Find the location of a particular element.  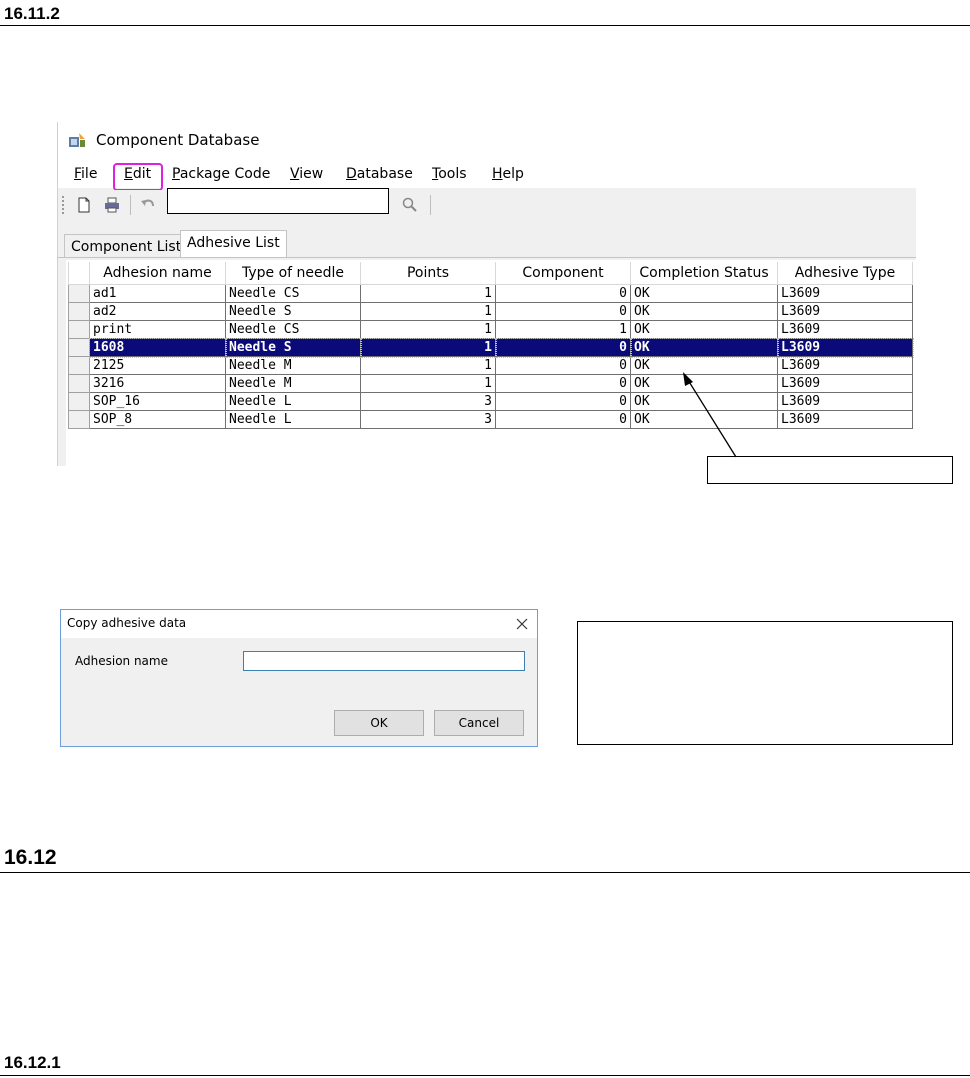

ok-button: OK is located at coordinates (379, 723).